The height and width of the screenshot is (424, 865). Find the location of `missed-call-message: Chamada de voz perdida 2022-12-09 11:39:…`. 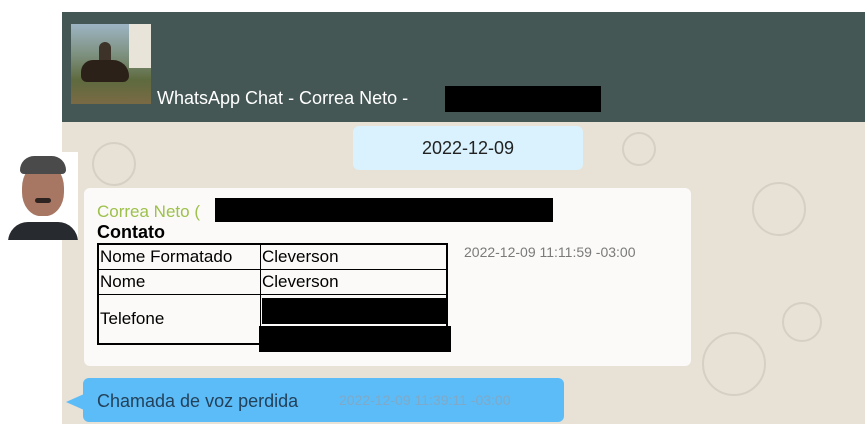

missed-call-message: Chamada de voz perdida 2022-12-09 11:39:… is located at coordinates (323, 400).